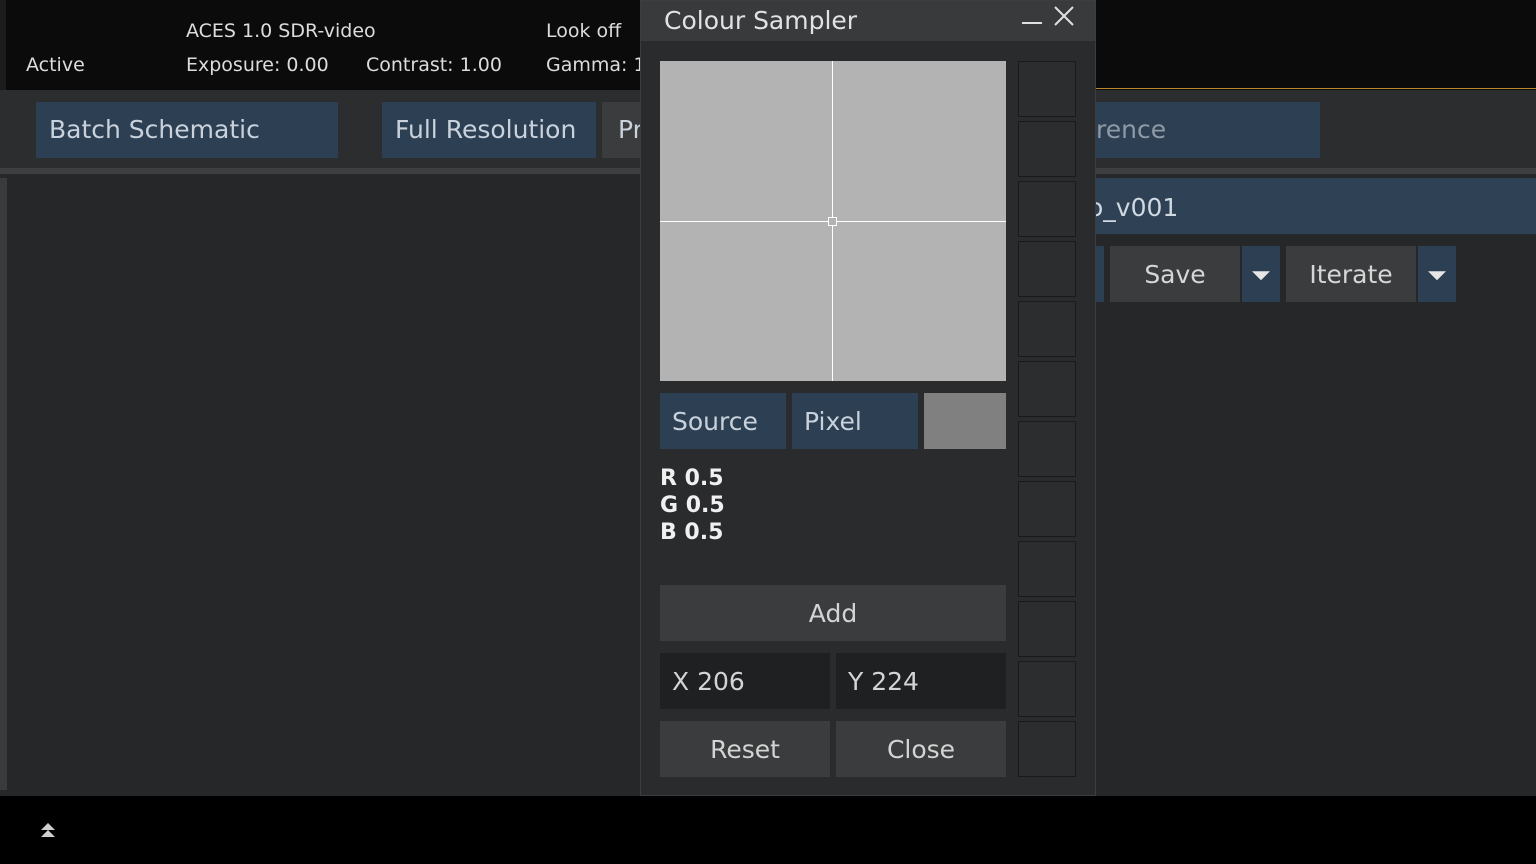  I want to click on full-resolution-button: Full Resolution, so click(489, 130).